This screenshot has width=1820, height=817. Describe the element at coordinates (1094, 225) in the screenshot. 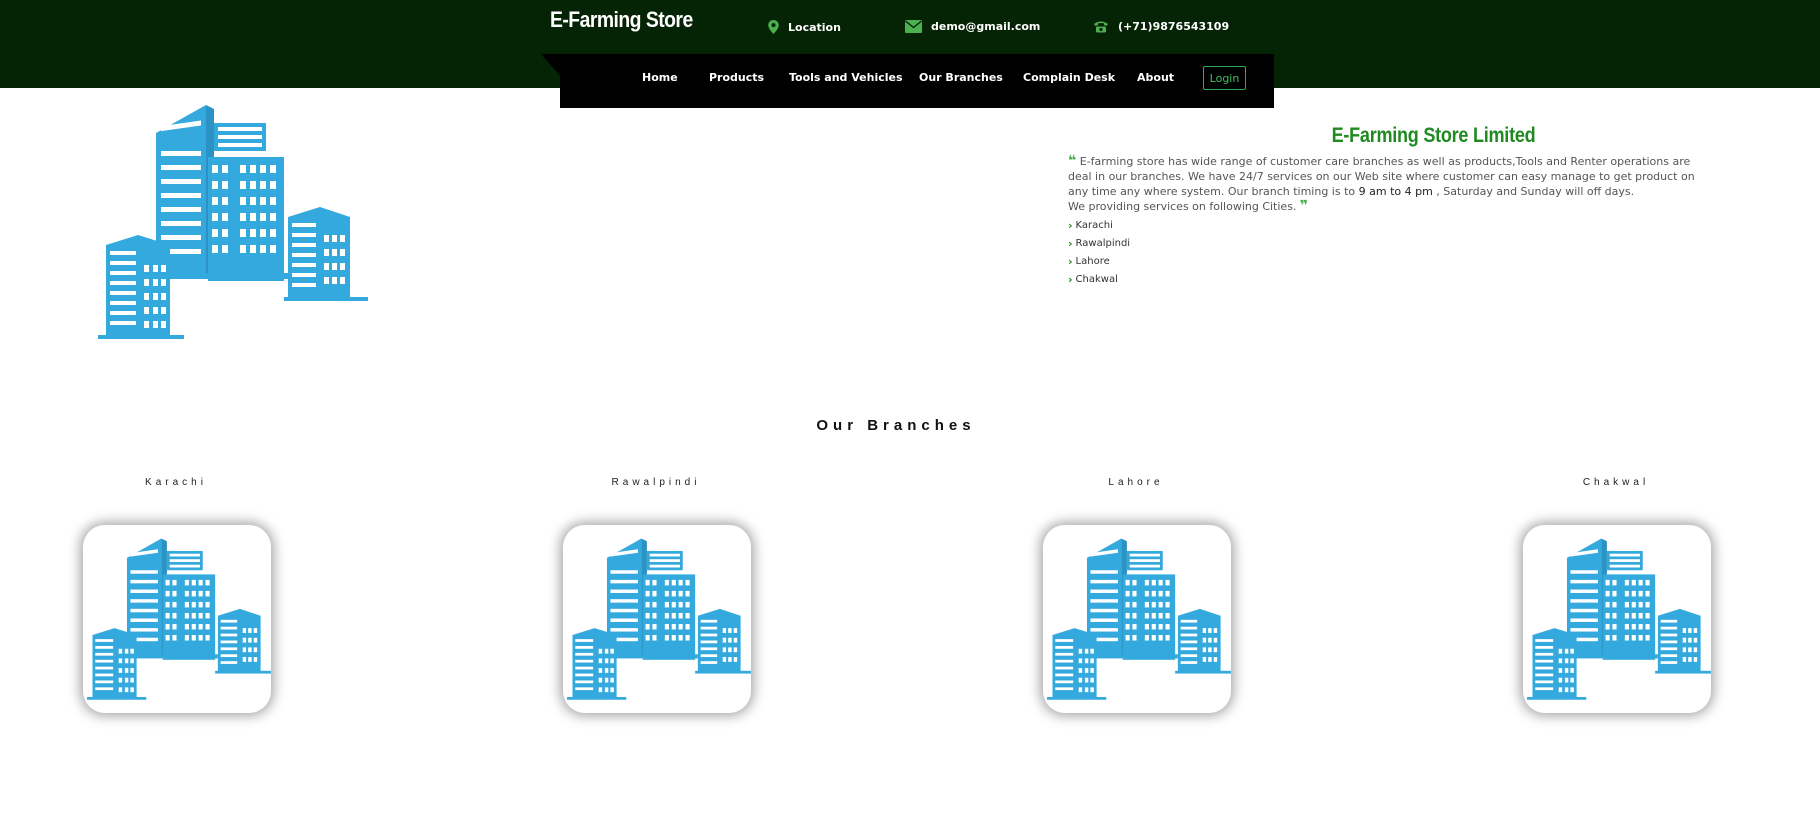

I see `city-name: Karachi` at that location.